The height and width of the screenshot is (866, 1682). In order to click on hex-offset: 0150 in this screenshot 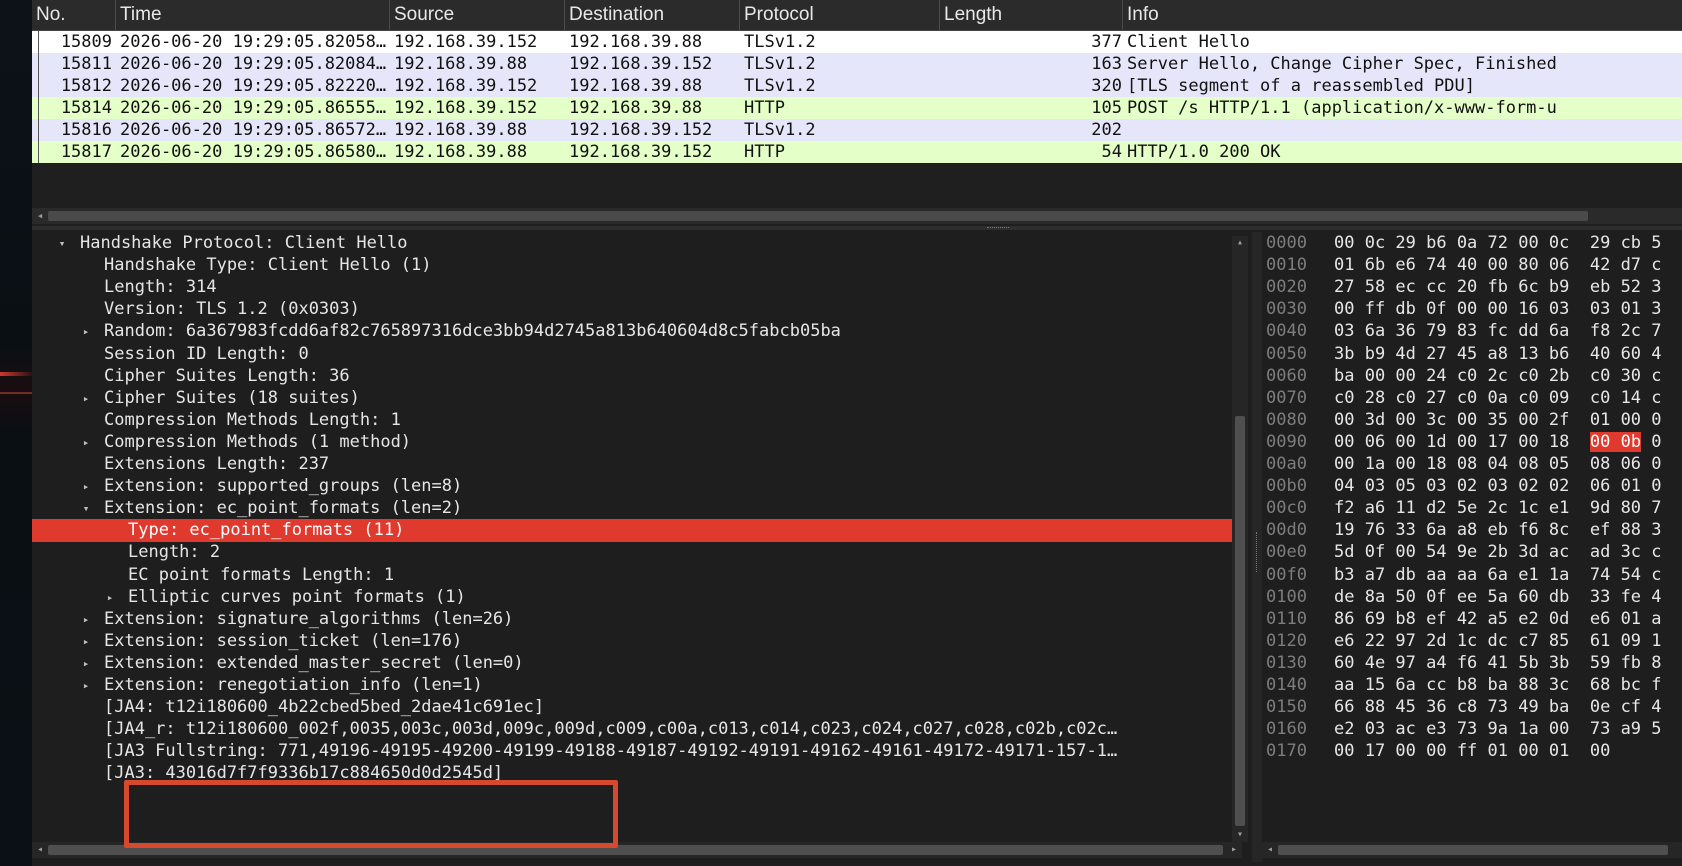, I will do `click(1286, 707)`.